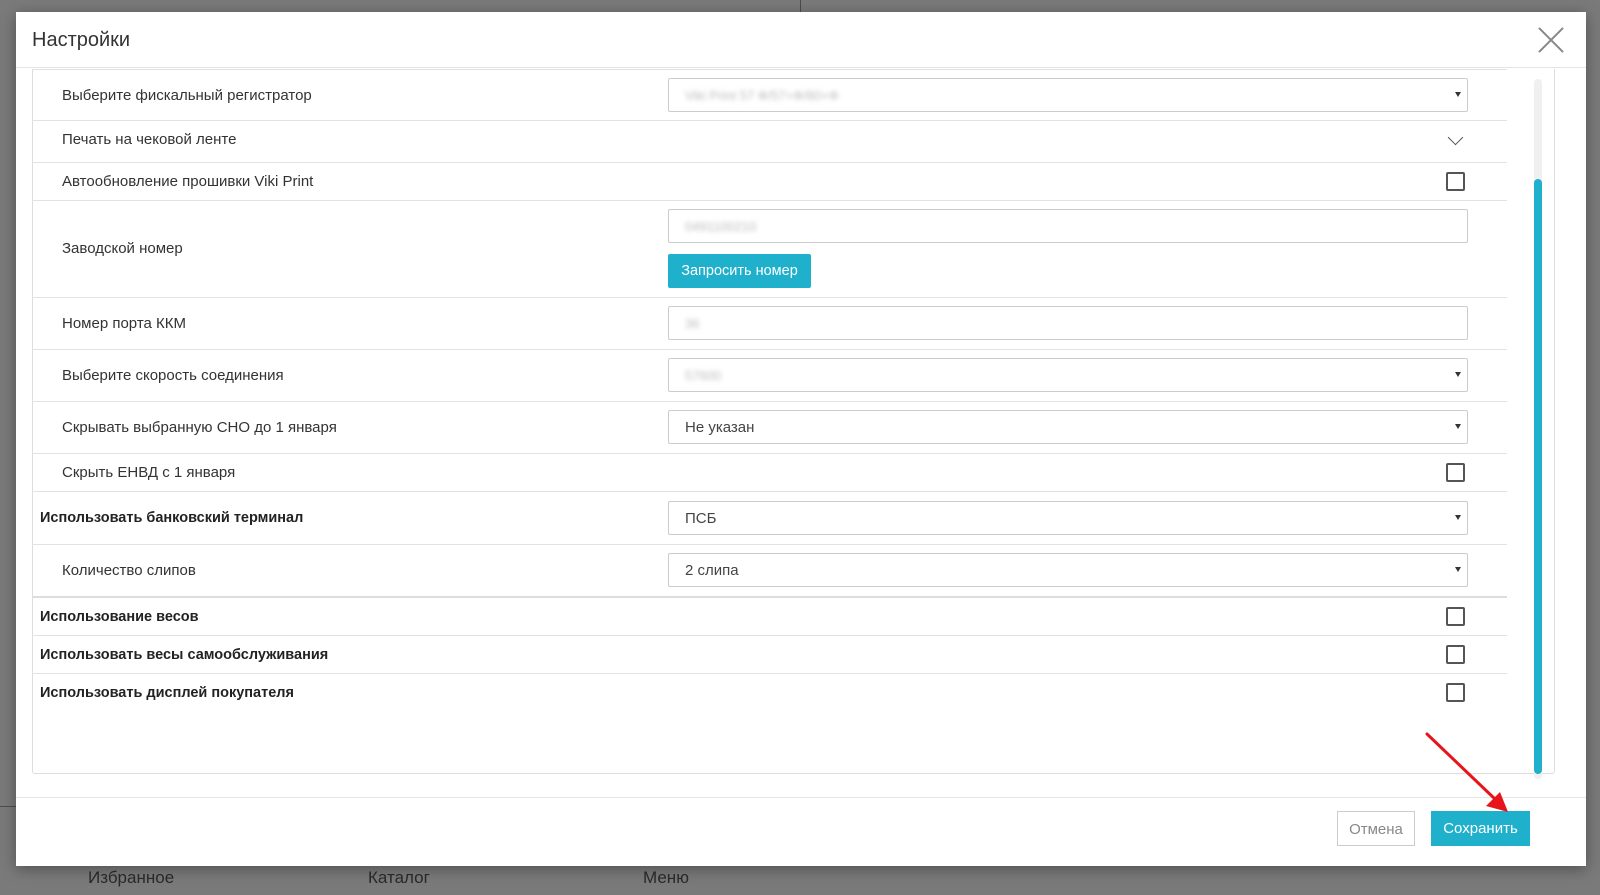 Image resolution: width=1600 pixels, height=895 pixels. What do you see at coordinates (119, 617) in the screenshot?
I see `row-label: Использование весов` at bounding box center [119, 617].